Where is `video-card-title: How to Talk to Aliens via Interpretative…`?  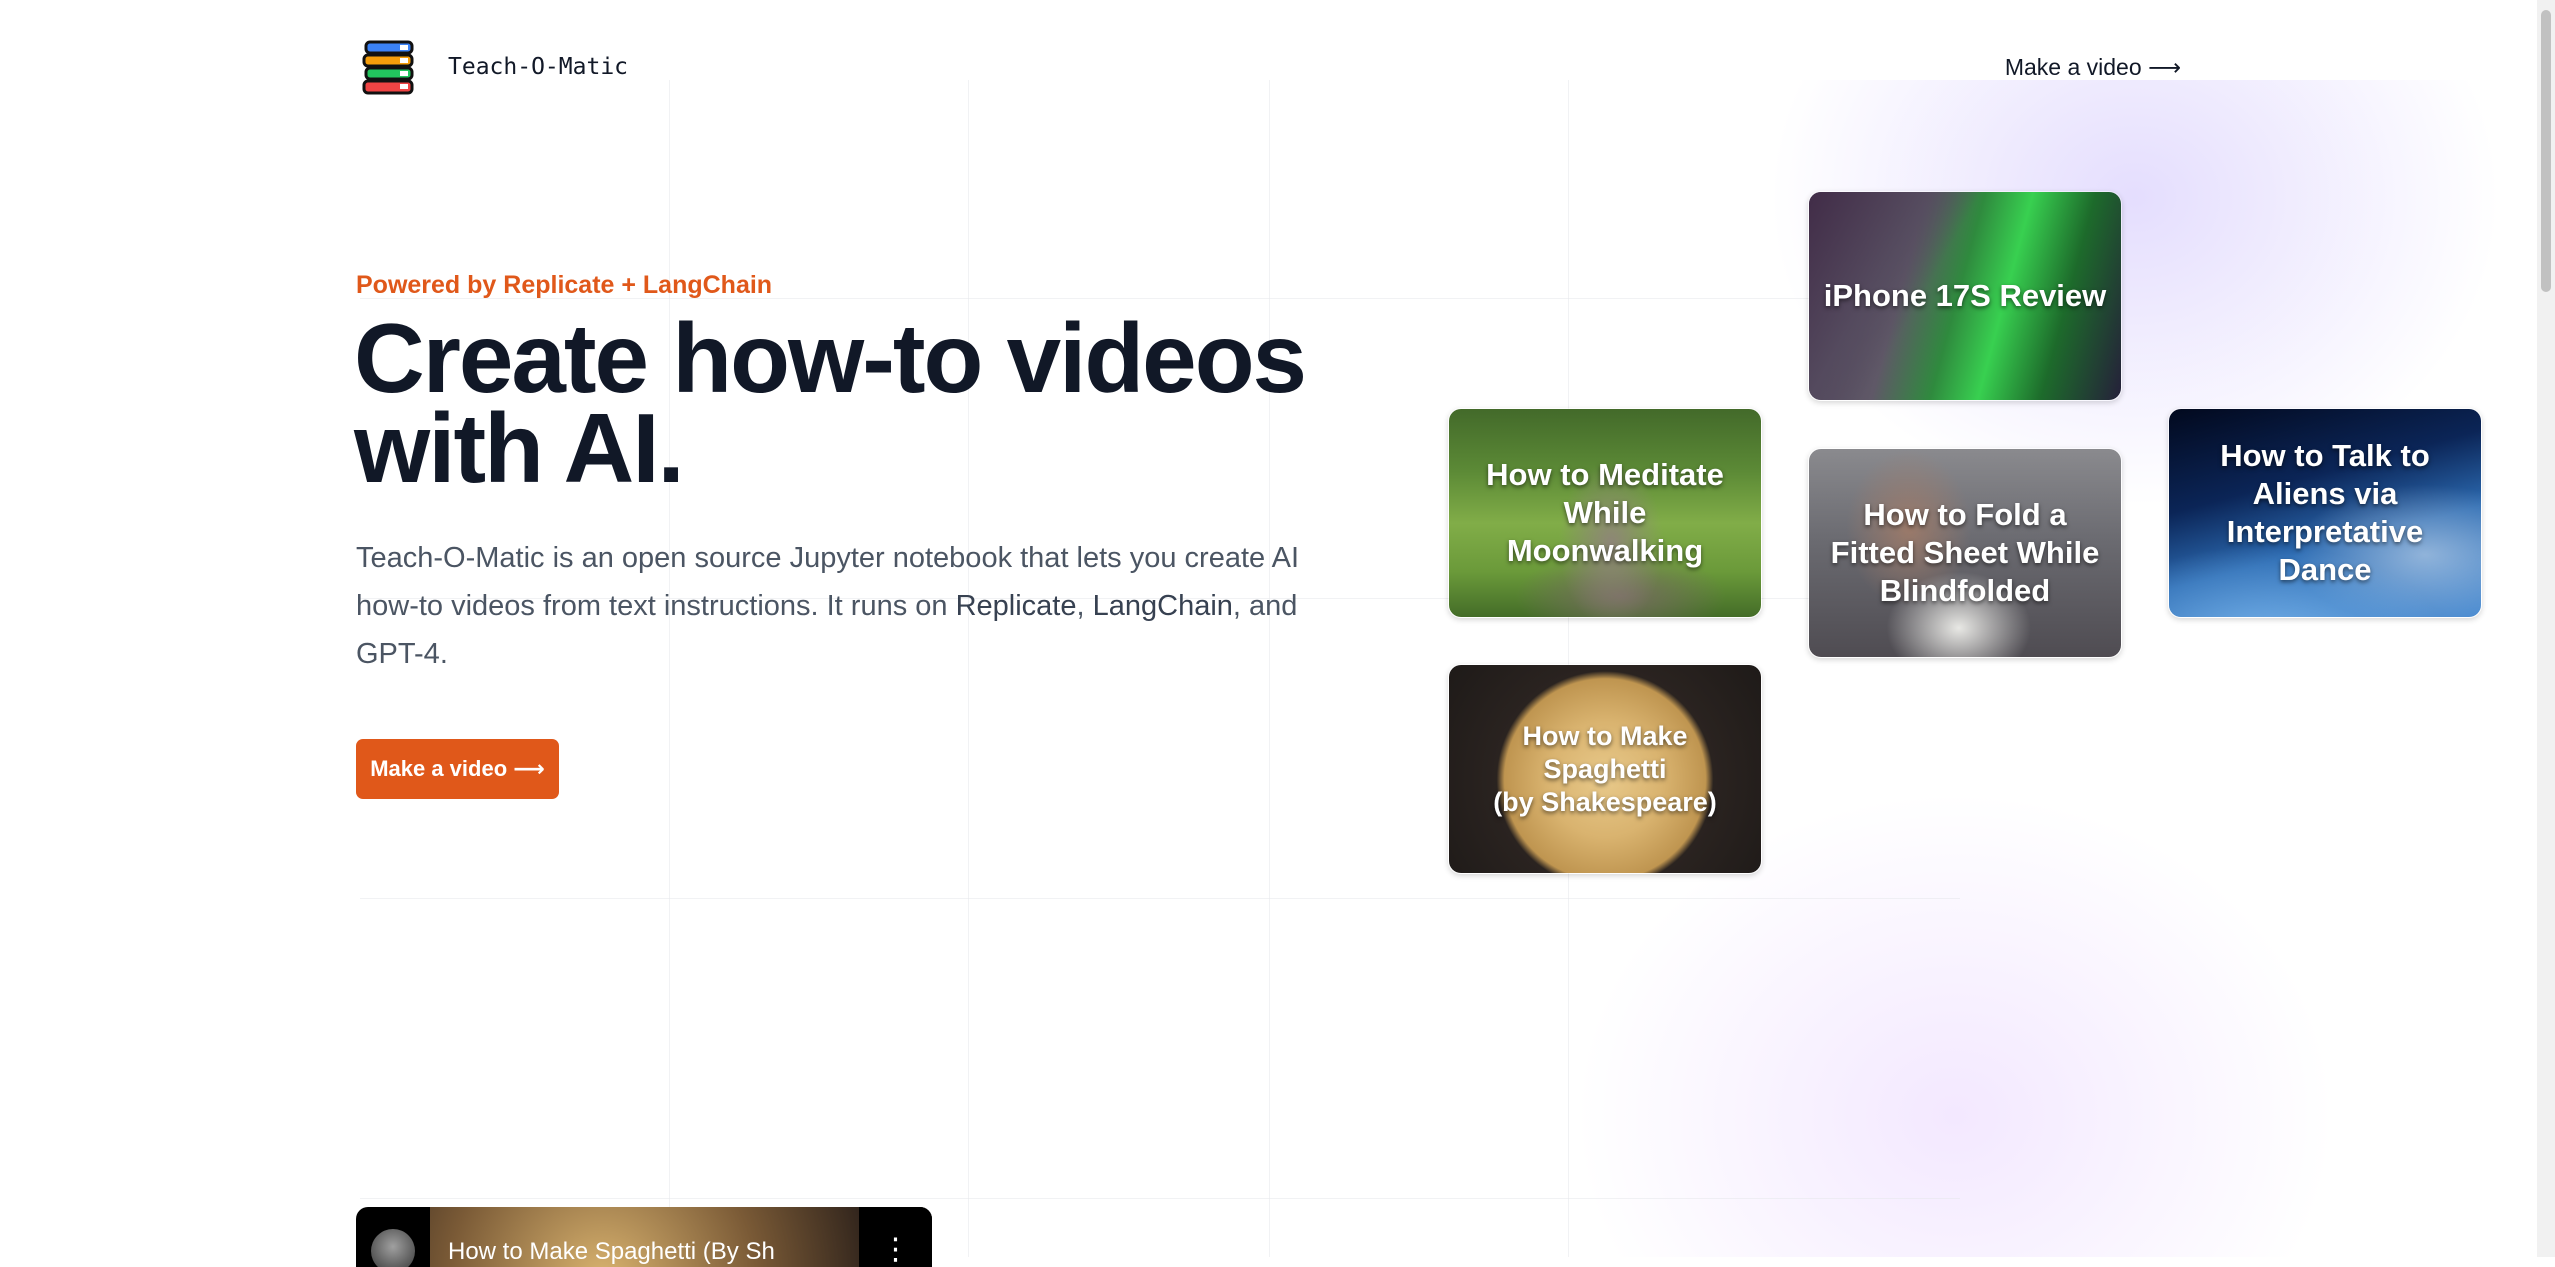 video-card-title: How to Talk to Aliens via Interpretative… is located at coordinates (2325, 512).